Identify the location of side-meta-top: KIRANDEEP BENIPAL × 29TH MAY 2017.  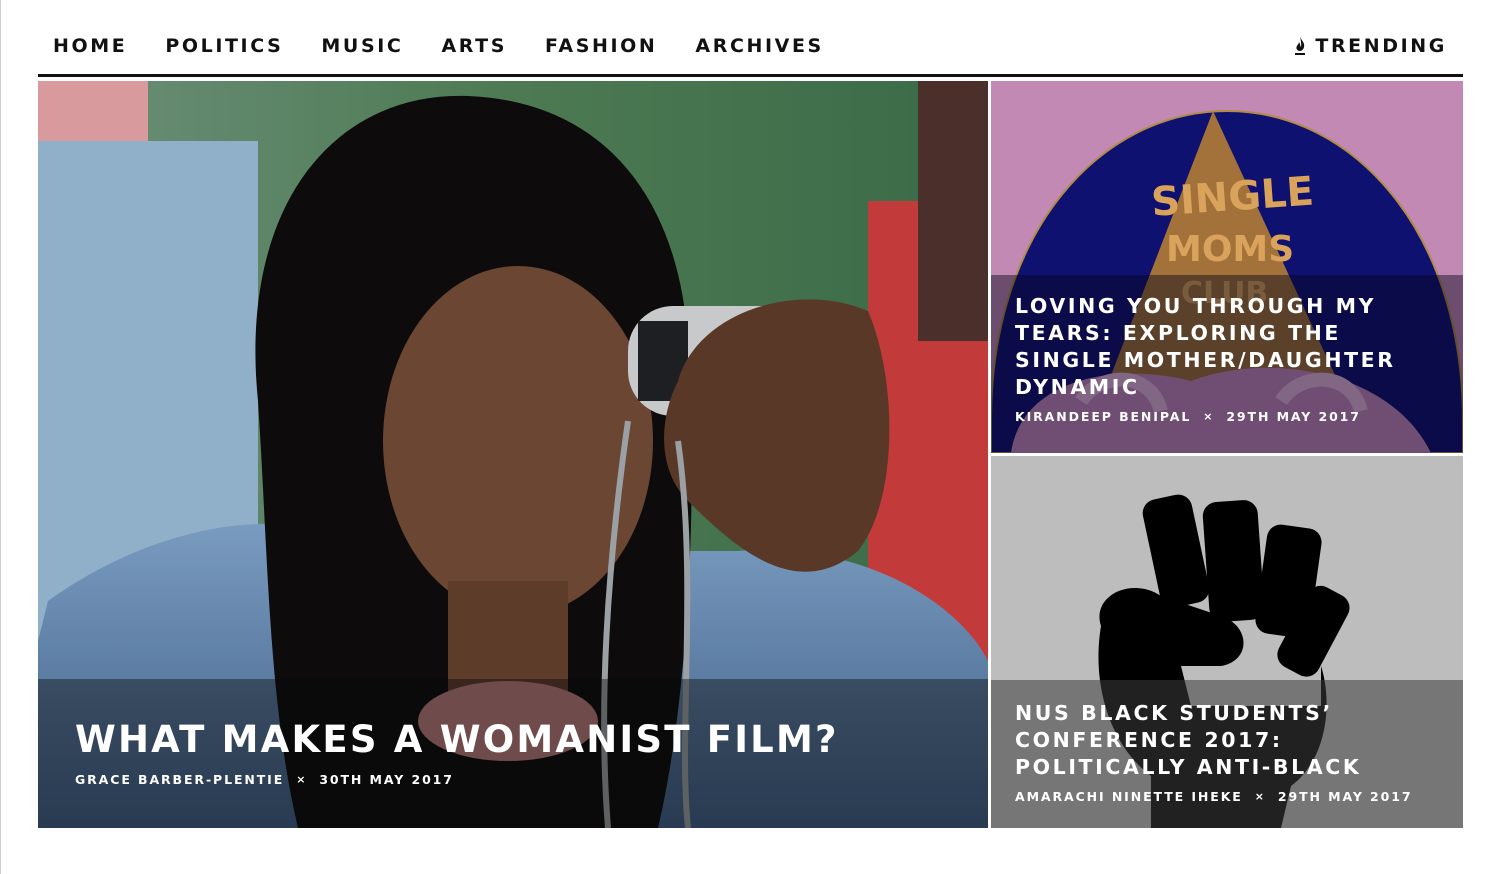
(1227, 416).